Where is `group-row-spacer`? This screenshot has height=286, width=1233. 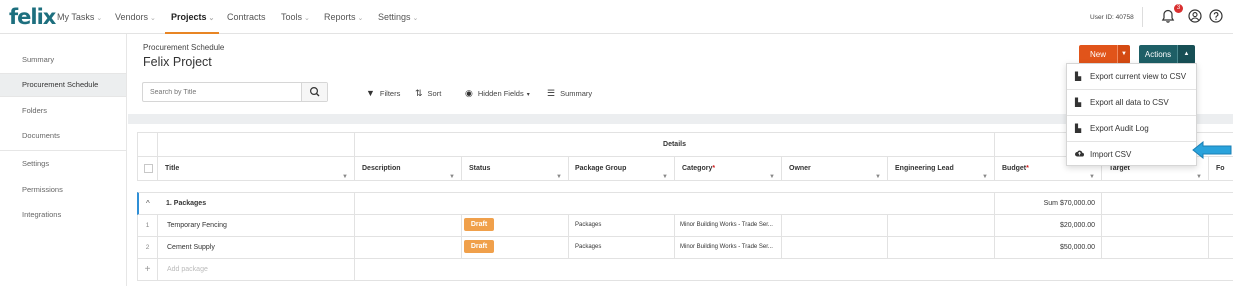 group-row-spacer is located at coordinates (1167, 203).